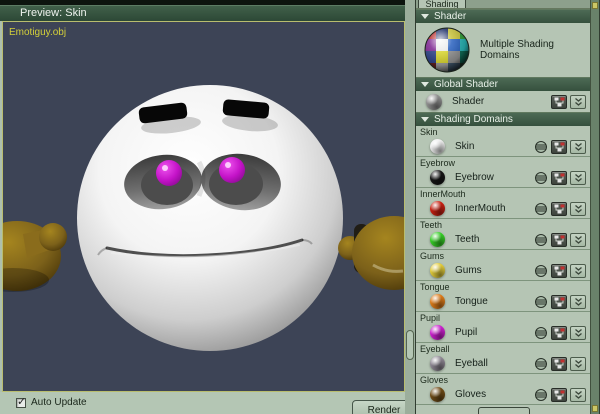 This screenshot has width=600, height=414. What do you see at coordinates (517, 50) in the screenshot?
I see `shader-caption: Multiple Shading Domains` at bounding box center [517, 50].